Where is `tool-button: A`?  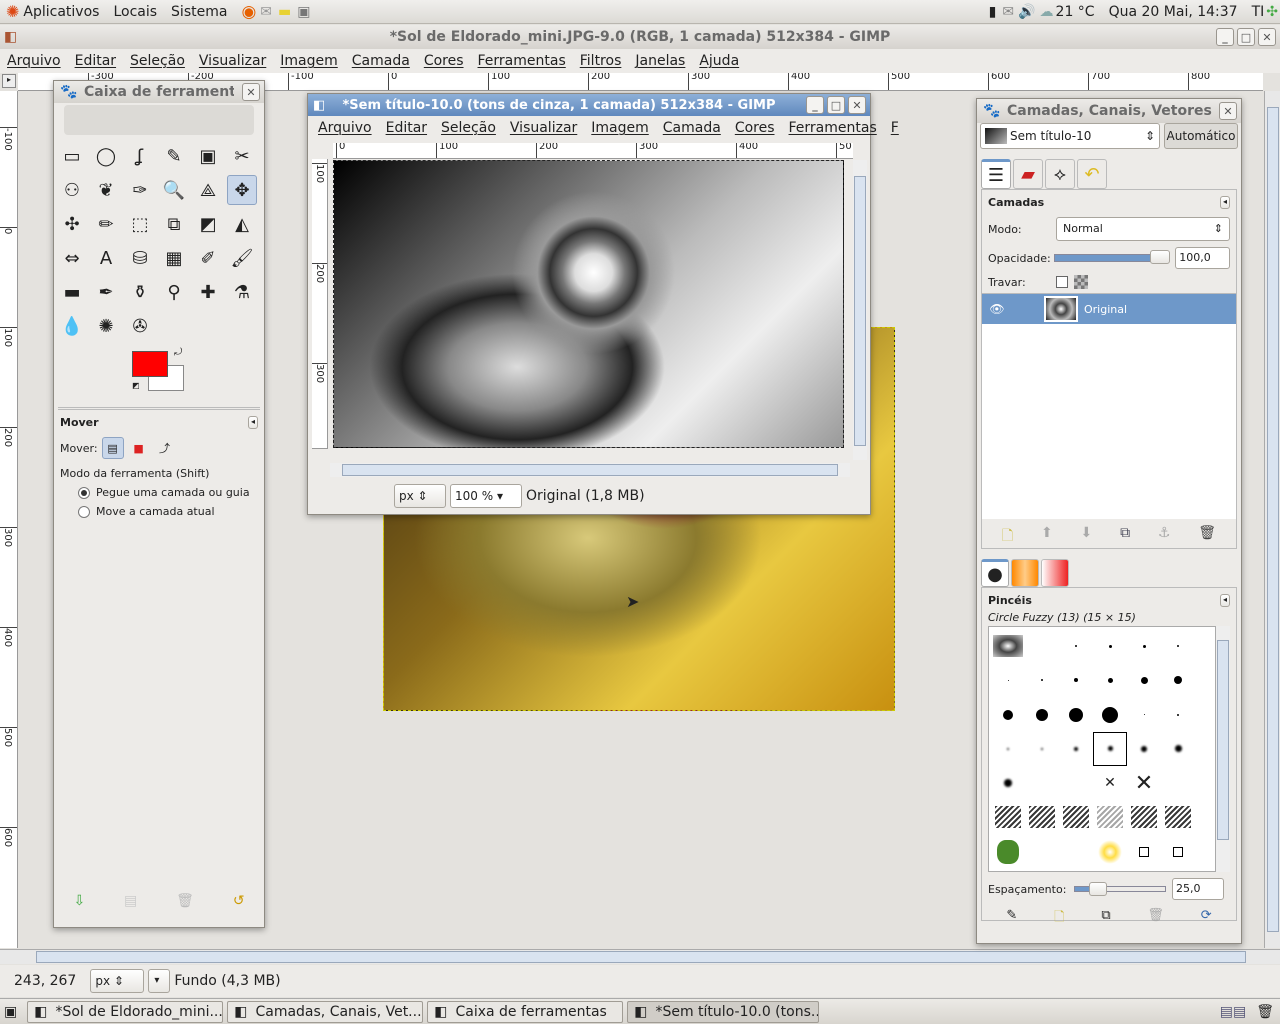
tool-button: A is located at coordinates (106, 258).